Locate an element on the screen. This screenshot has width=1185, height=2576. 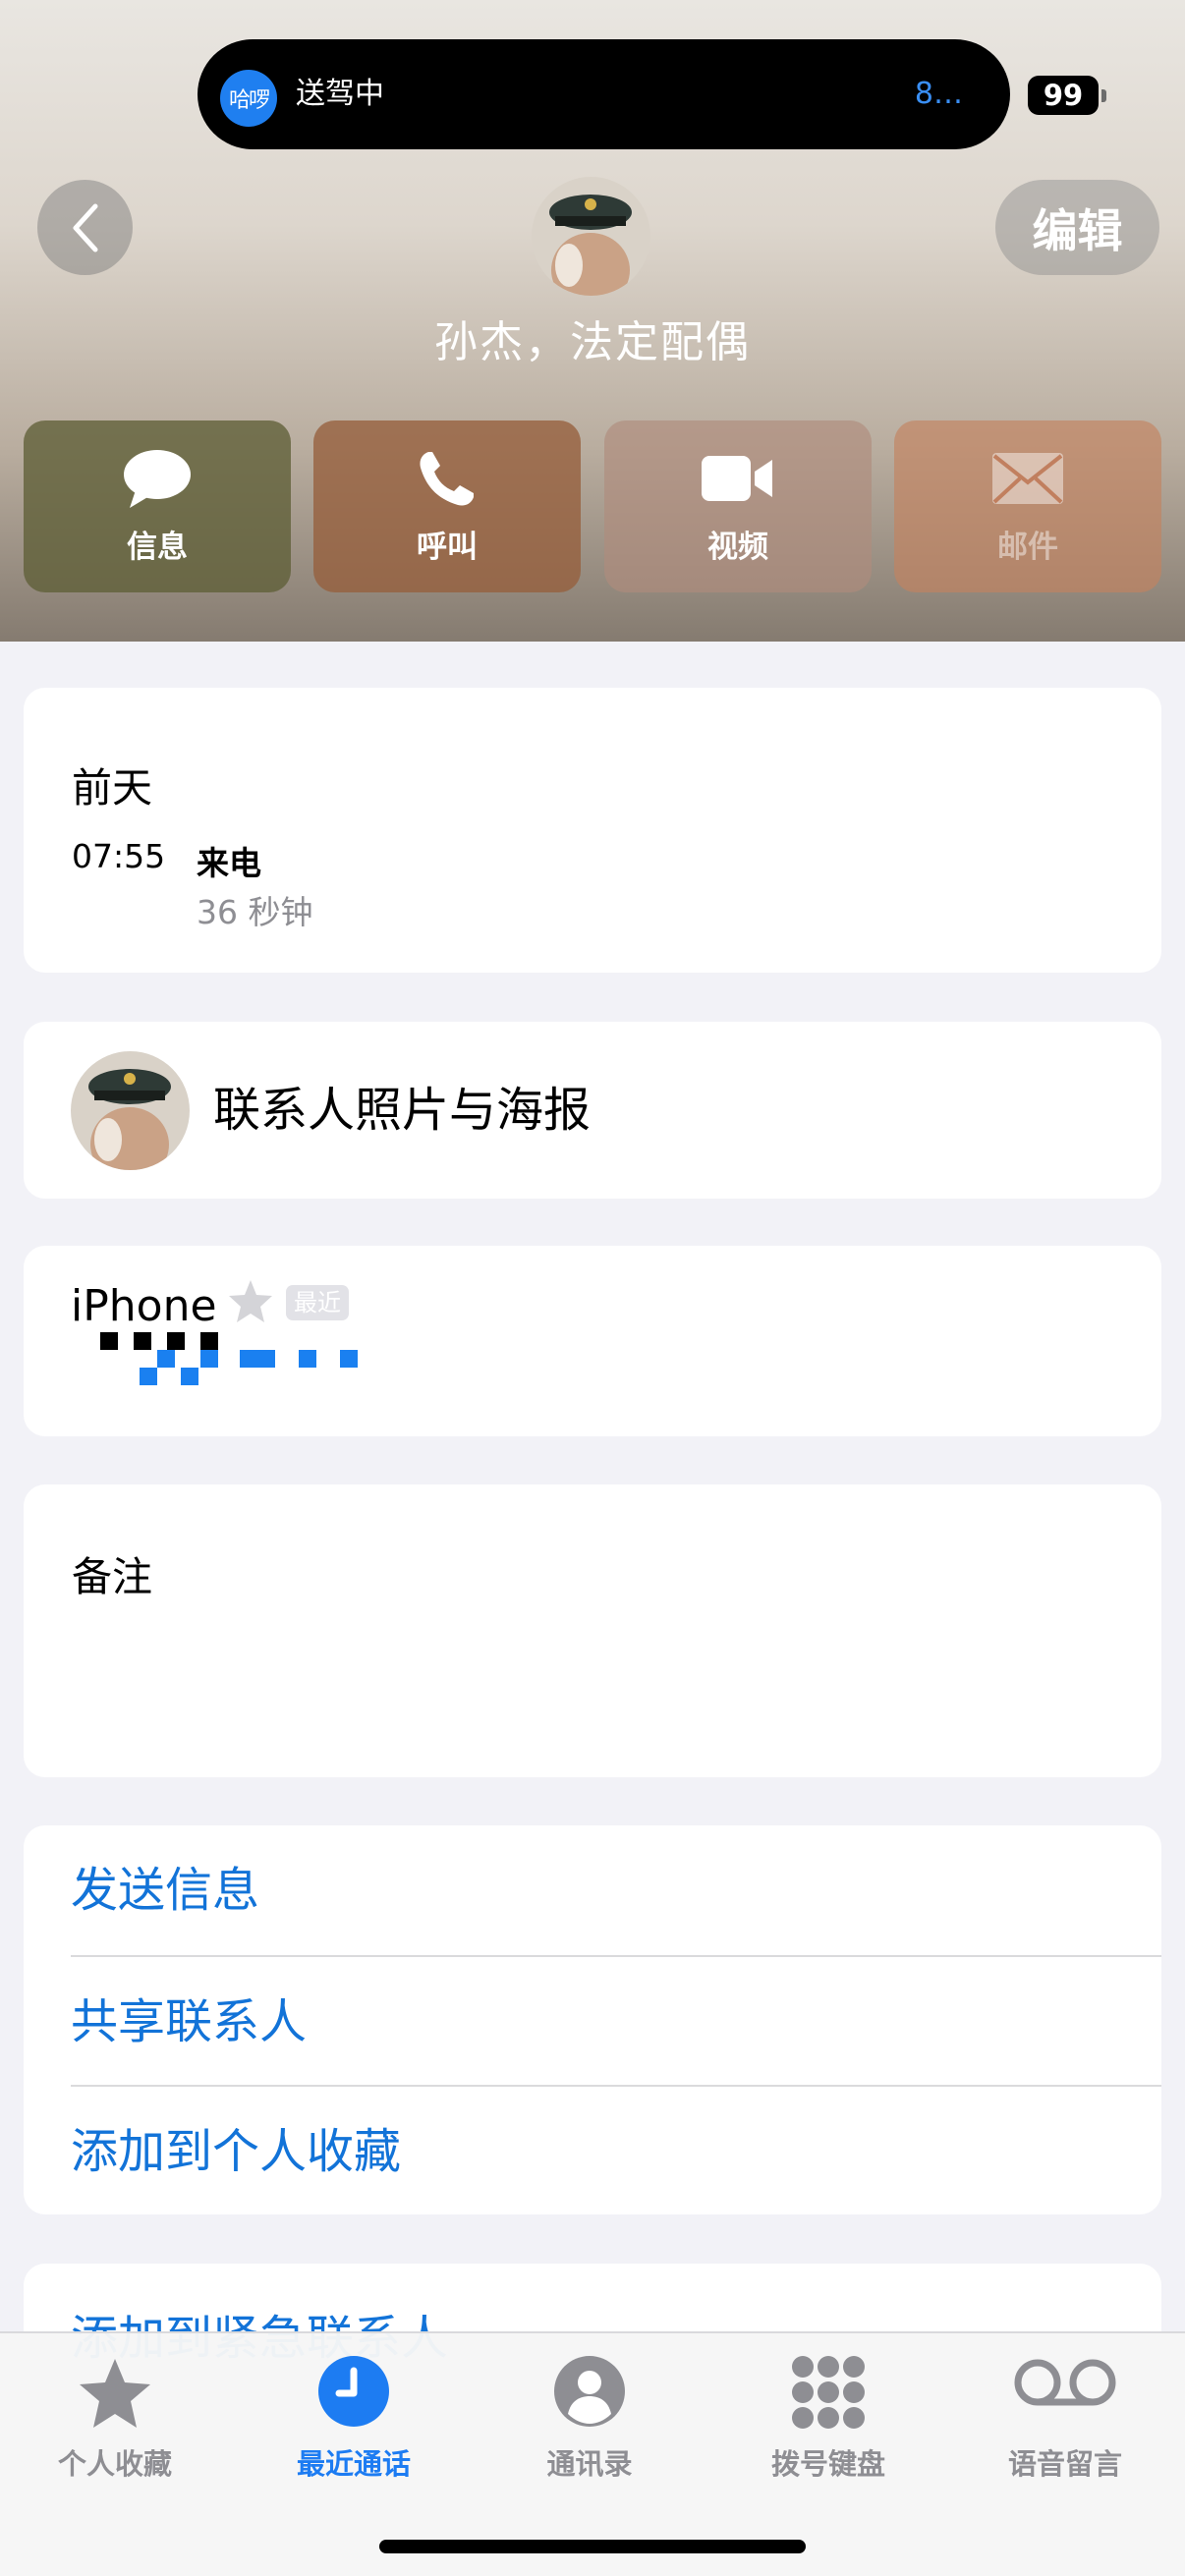
call-day: 前天 is located at coordinates (112, 788).